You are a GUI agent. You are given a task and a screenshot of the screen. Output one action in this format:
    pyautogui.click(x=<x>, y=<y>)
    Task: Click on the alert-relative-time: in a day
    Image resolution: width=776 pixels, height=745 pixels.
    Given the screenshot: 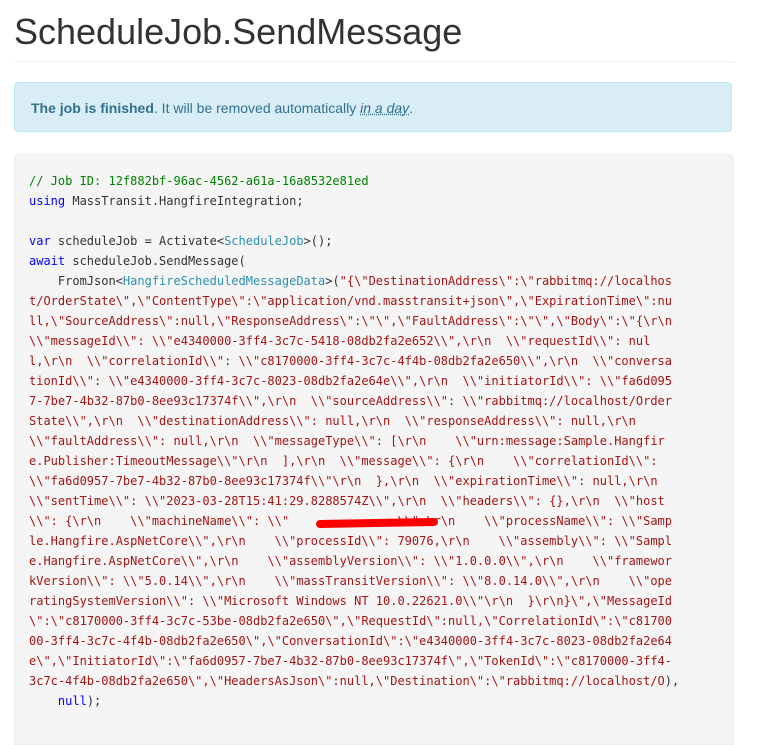 What is the action you would take?
    pyautogui.click(x=384, y=108)
    